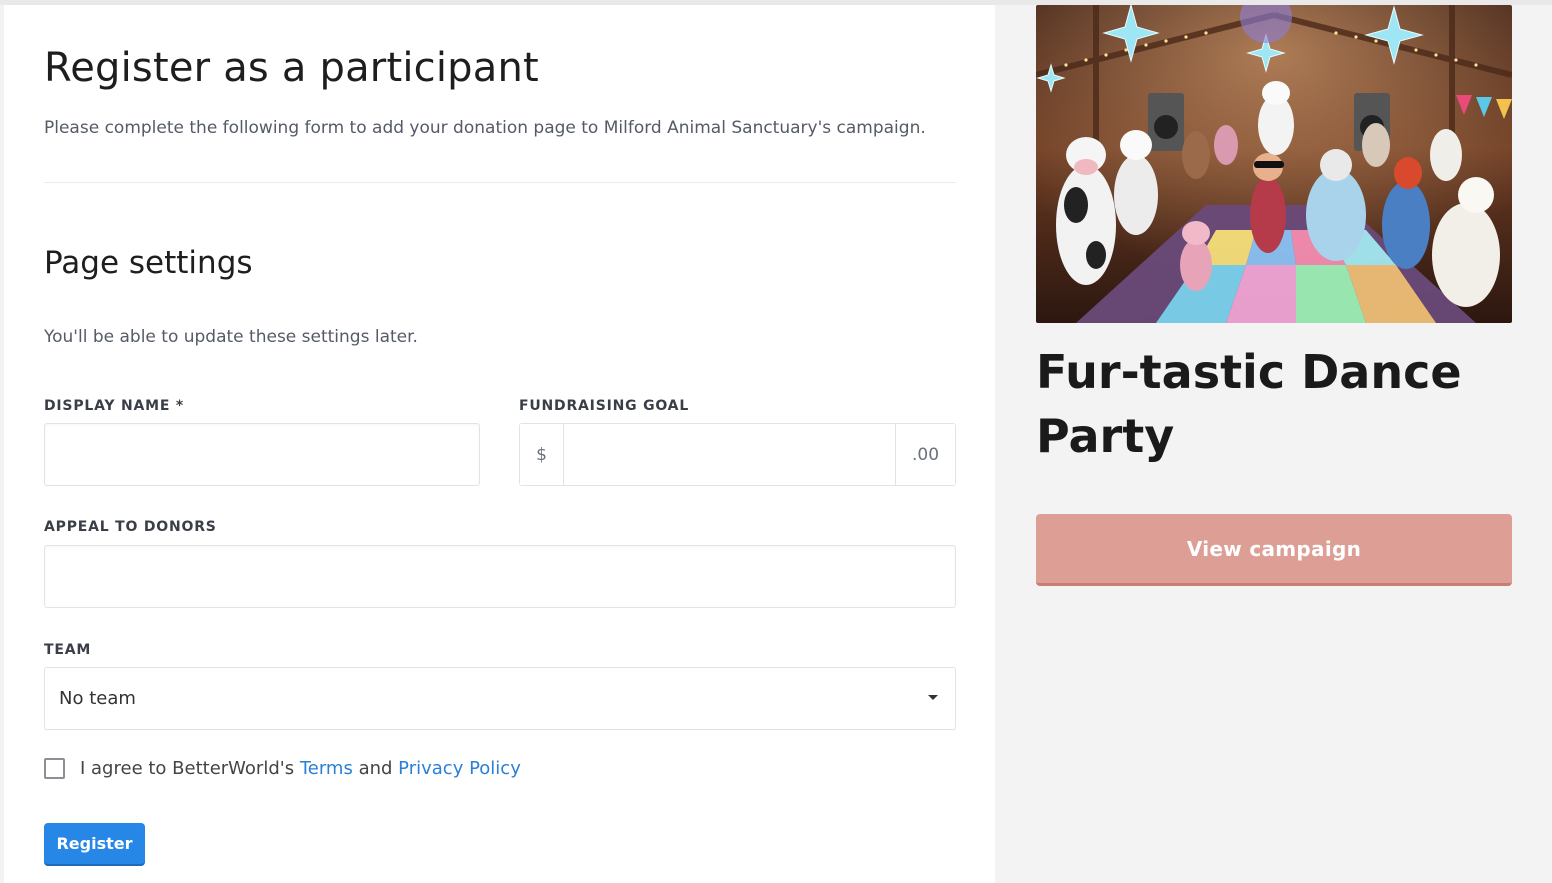  What do you see at coordinates (68, 650) in the screenshot?
I see `team-label: TEAM` at bounding box center [68, 650].